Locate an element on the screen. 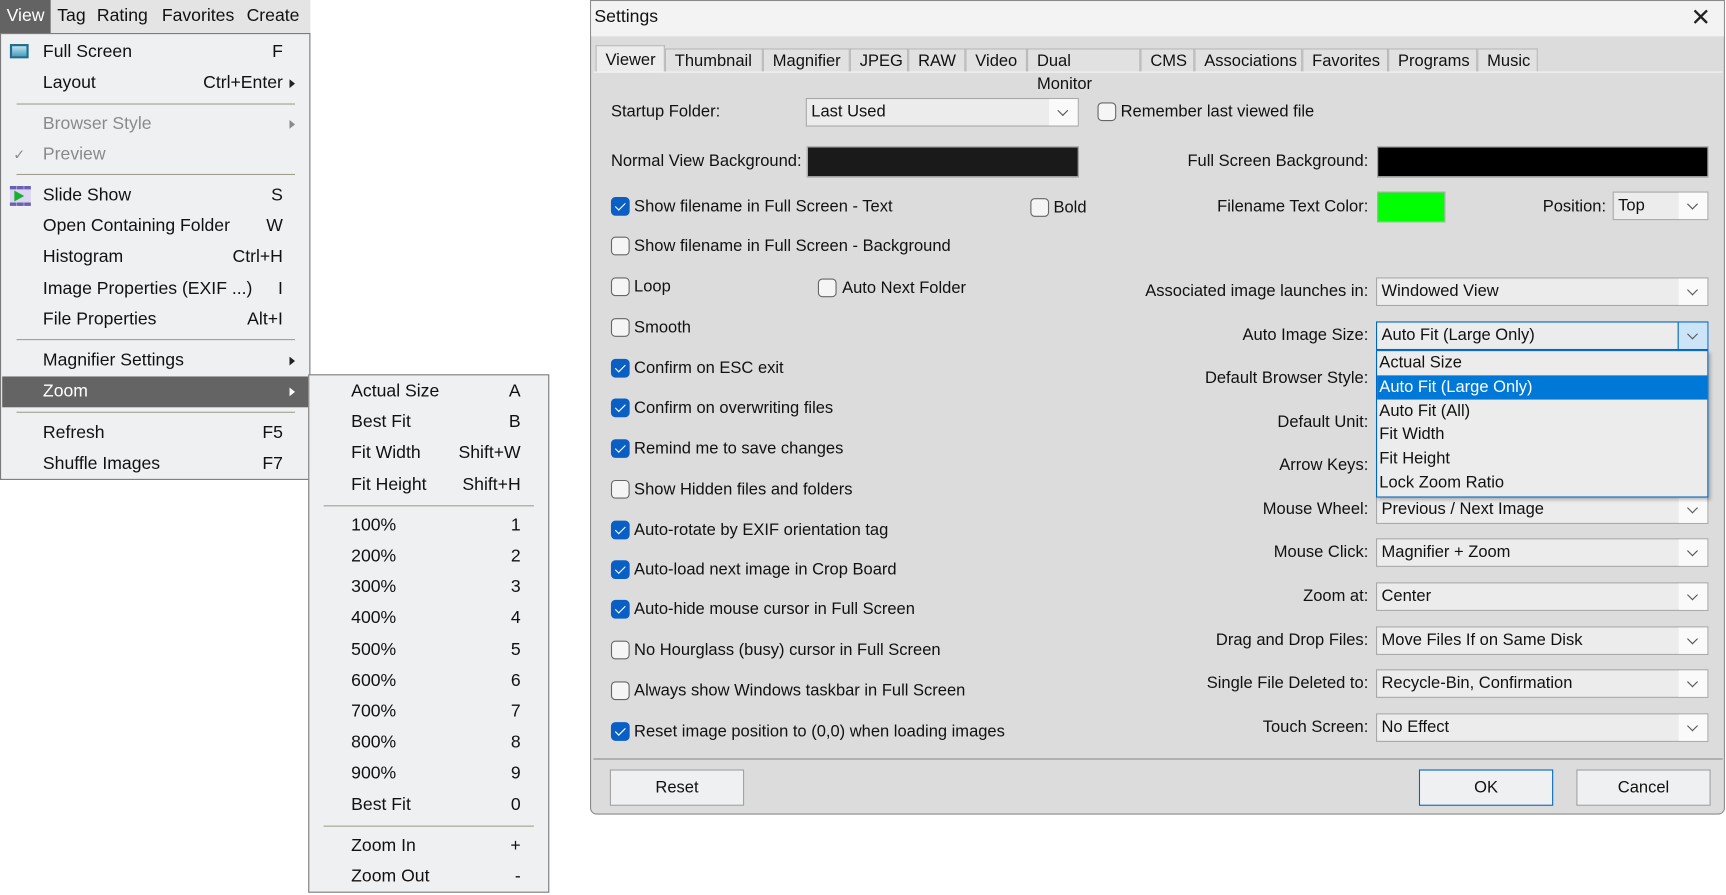  dropdown-option-lock-zoom-ratio: Lock Zoom Ratio is located at coordinates (1542, 483).